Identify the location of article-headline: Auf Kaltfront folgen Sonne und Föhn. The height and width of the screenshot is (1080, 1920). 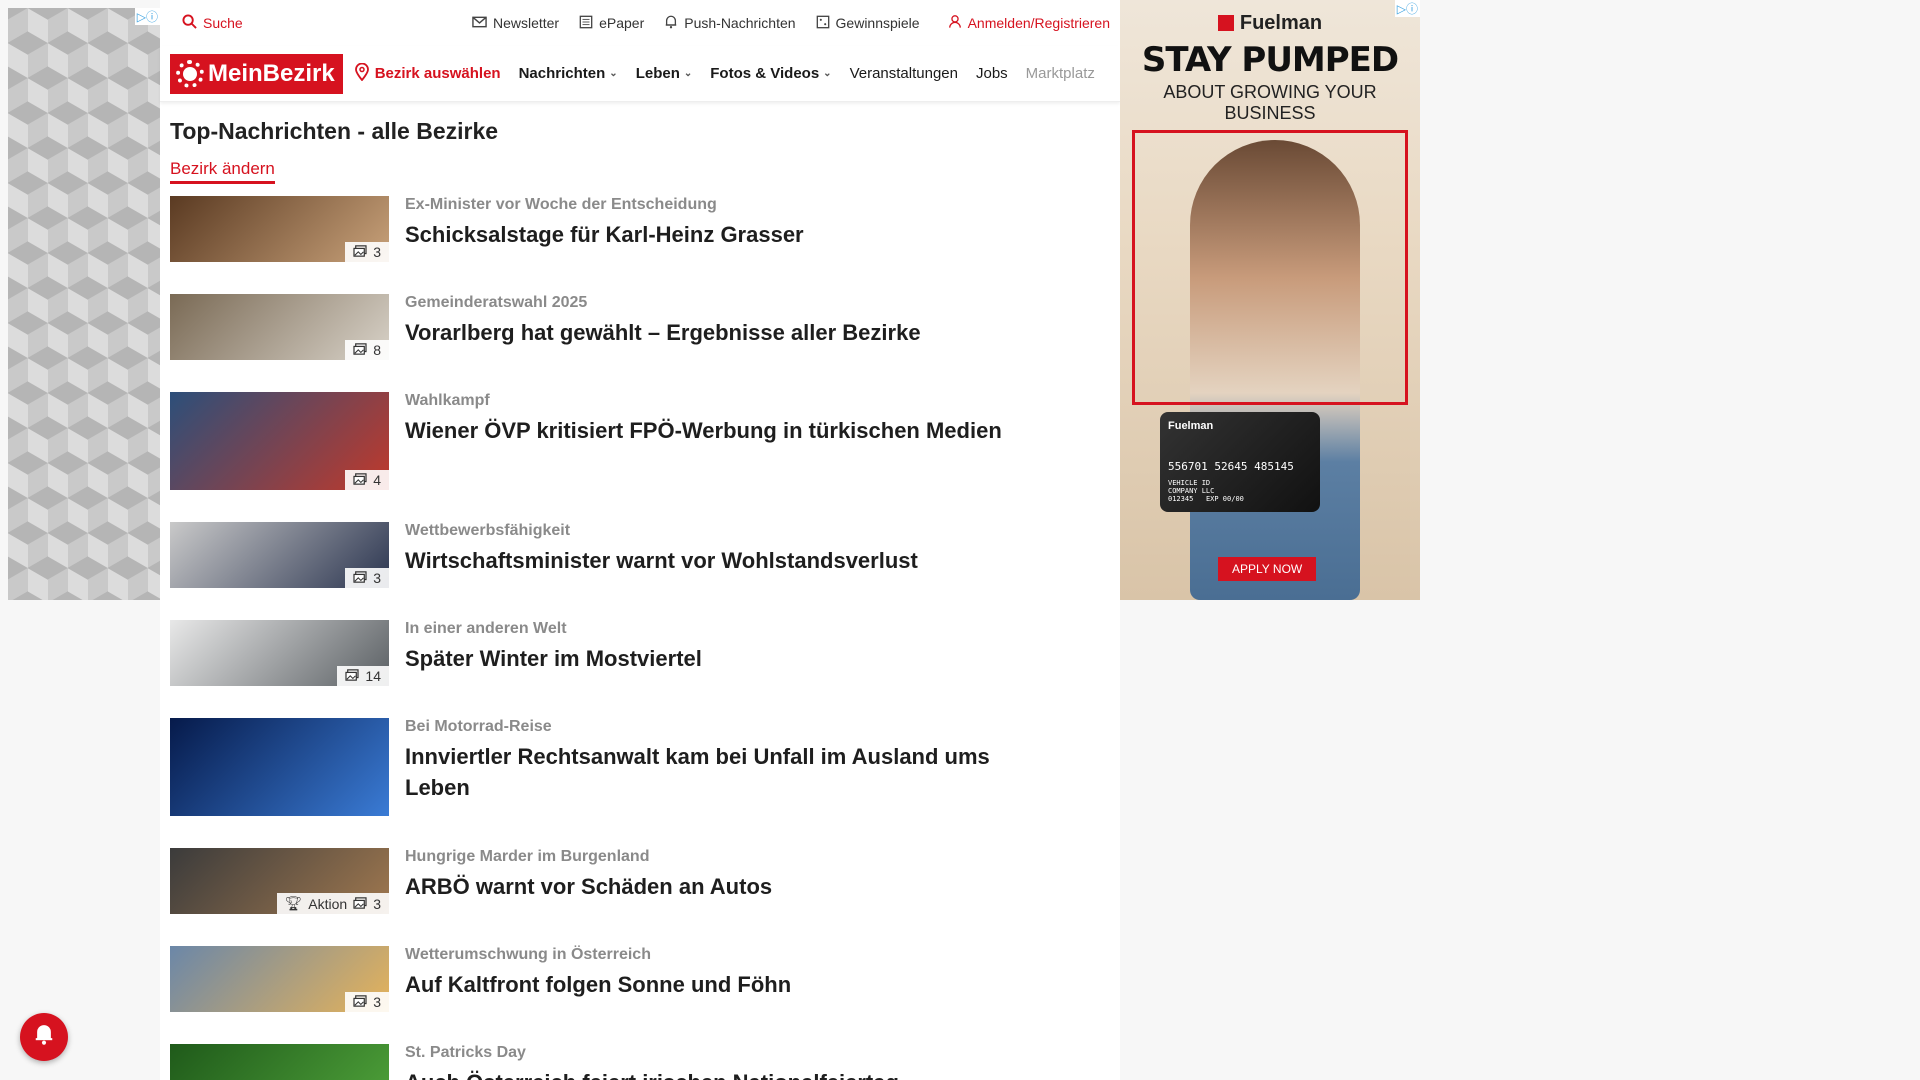
(598, 985).